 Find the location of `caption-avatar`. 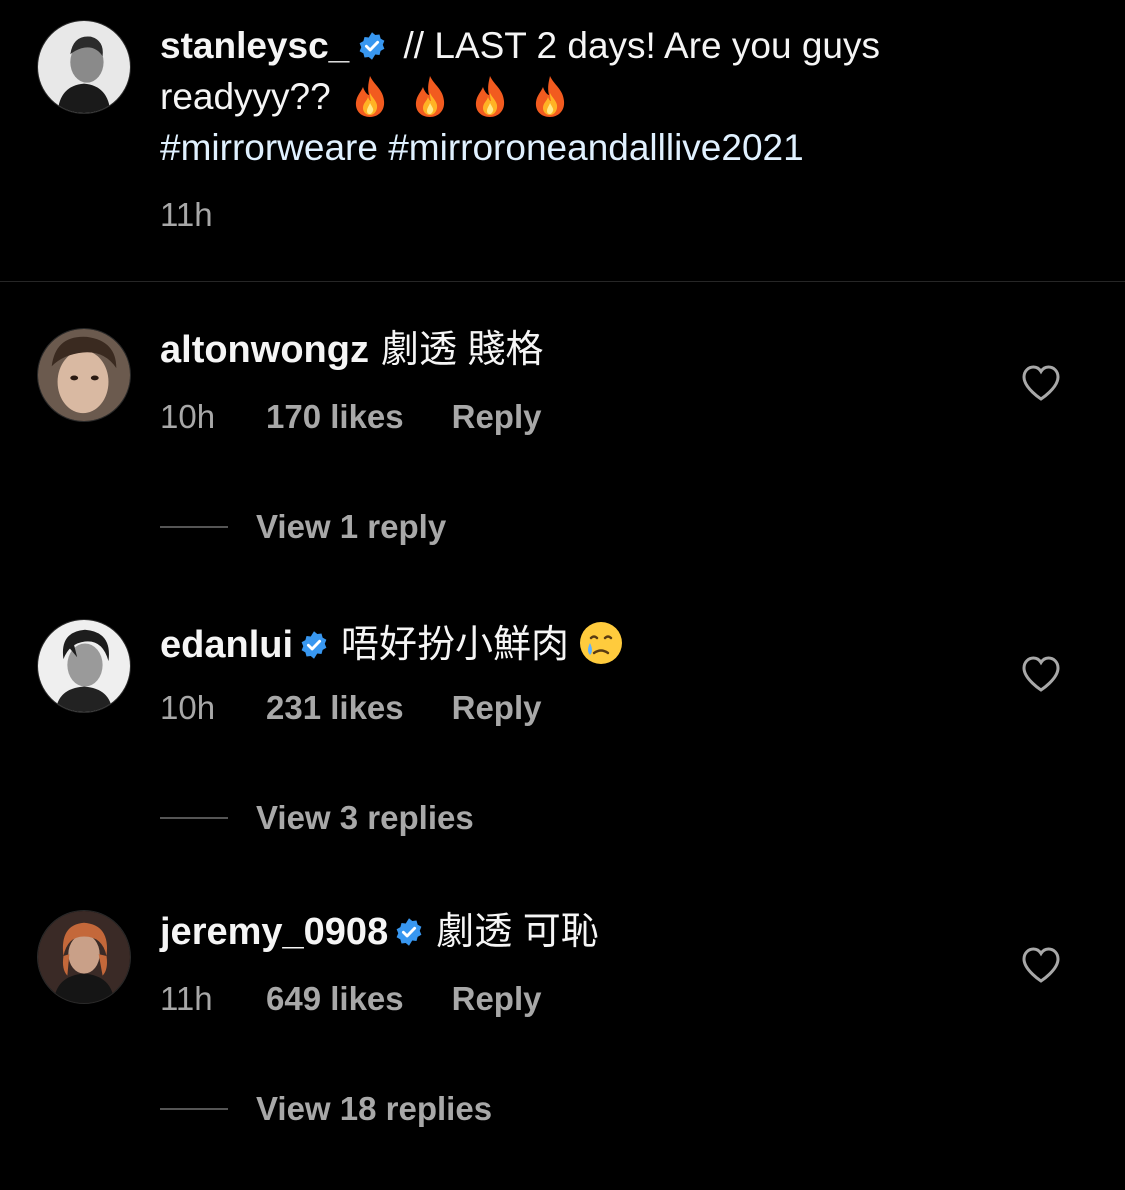

caption-avatar is located at coordinates (84, 67).